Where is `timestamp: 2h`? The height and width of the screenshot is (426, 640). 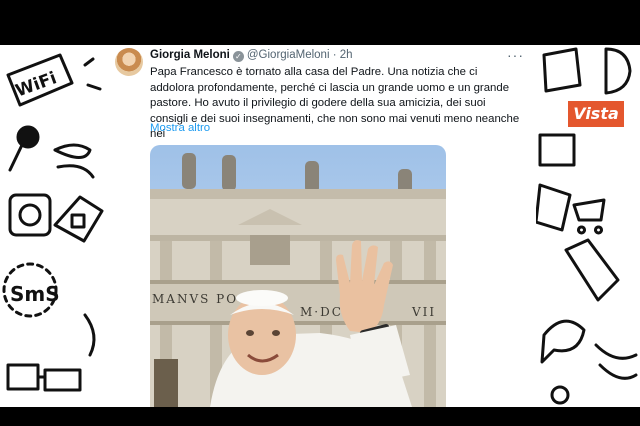
timestamp: 2h is located at coordinates (346, 55).